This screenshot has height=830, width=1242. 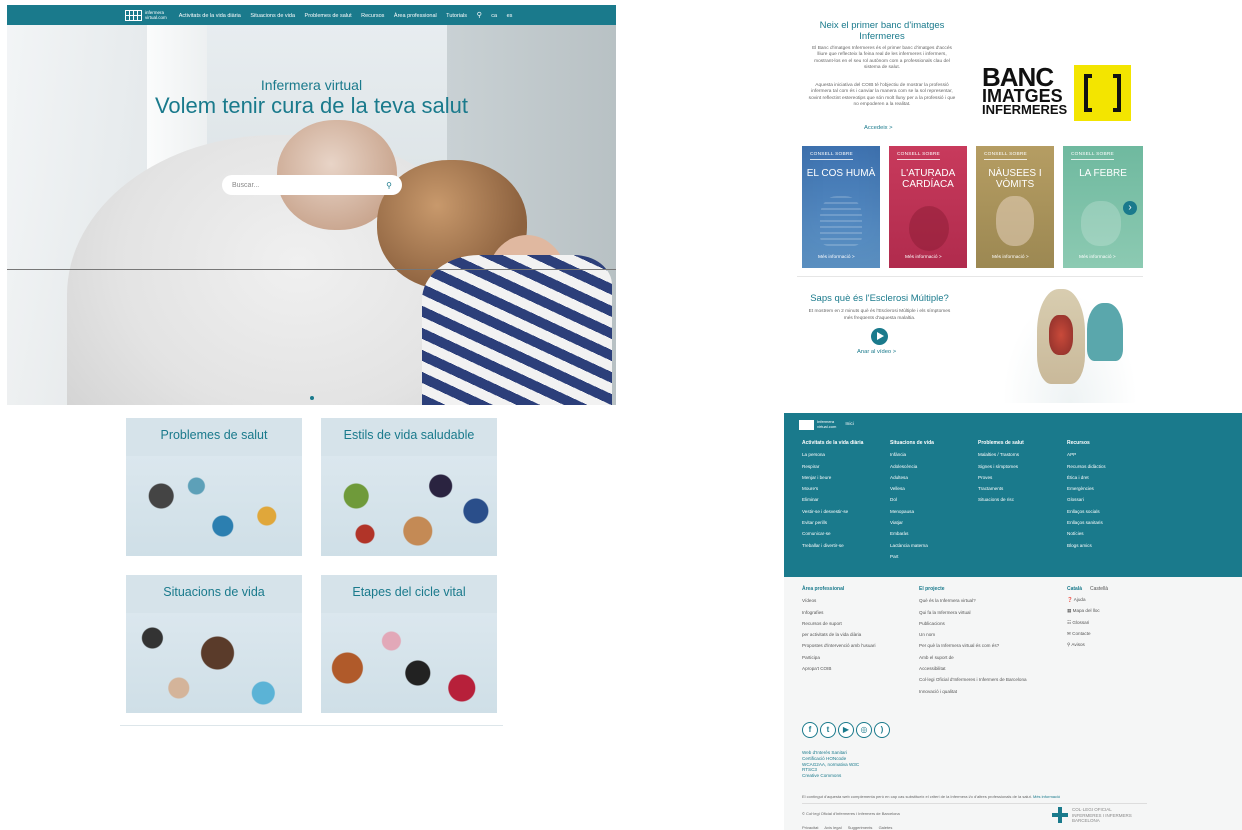 I want to click on footer-link: Respirar, so click(x=832, y=466).